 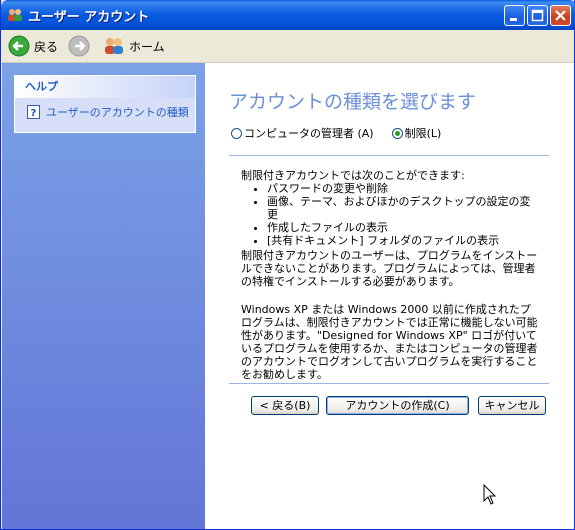 What do you see at coordinates (404, 240) in the screenshot?
I see `capability-item: [共有ドキュメント] フォルダのファイルの表示` at bounding box center [404, 240].